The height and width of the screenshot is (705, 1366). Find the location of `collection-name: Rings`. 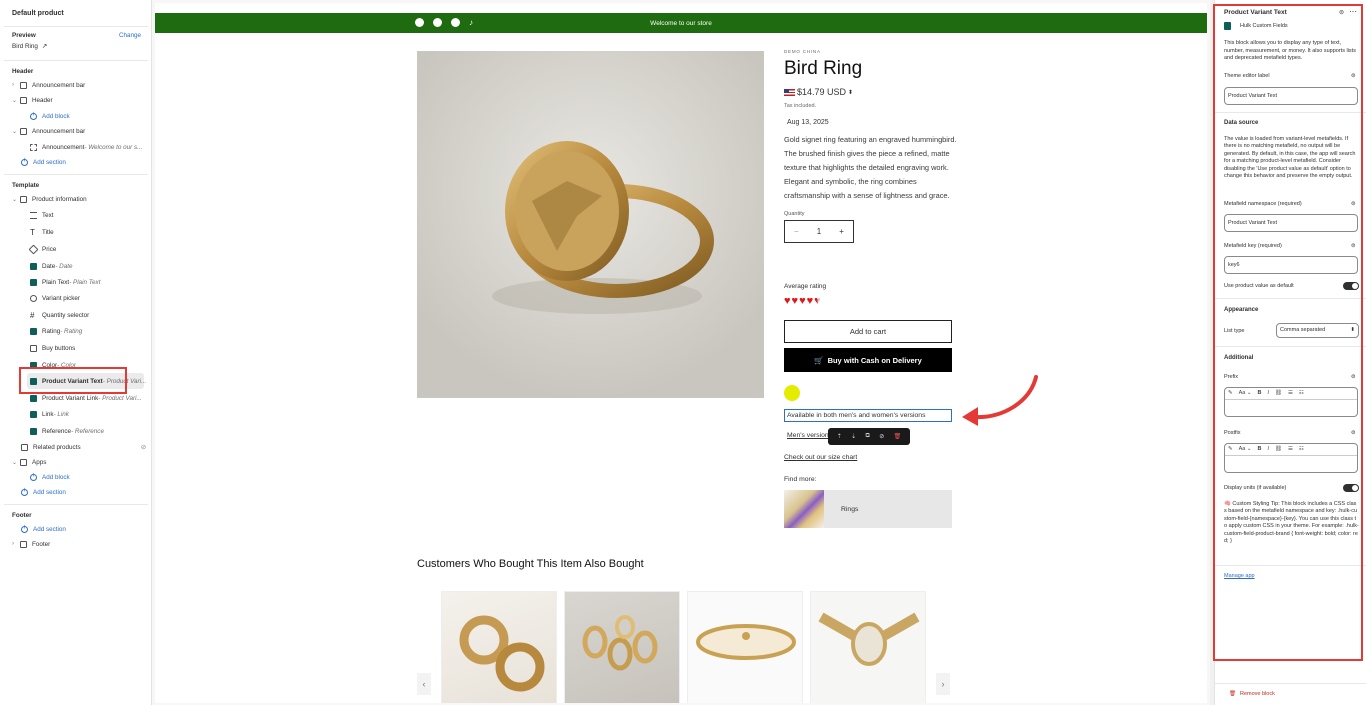

collection-name: Rings is located at coordinates (850, 509).